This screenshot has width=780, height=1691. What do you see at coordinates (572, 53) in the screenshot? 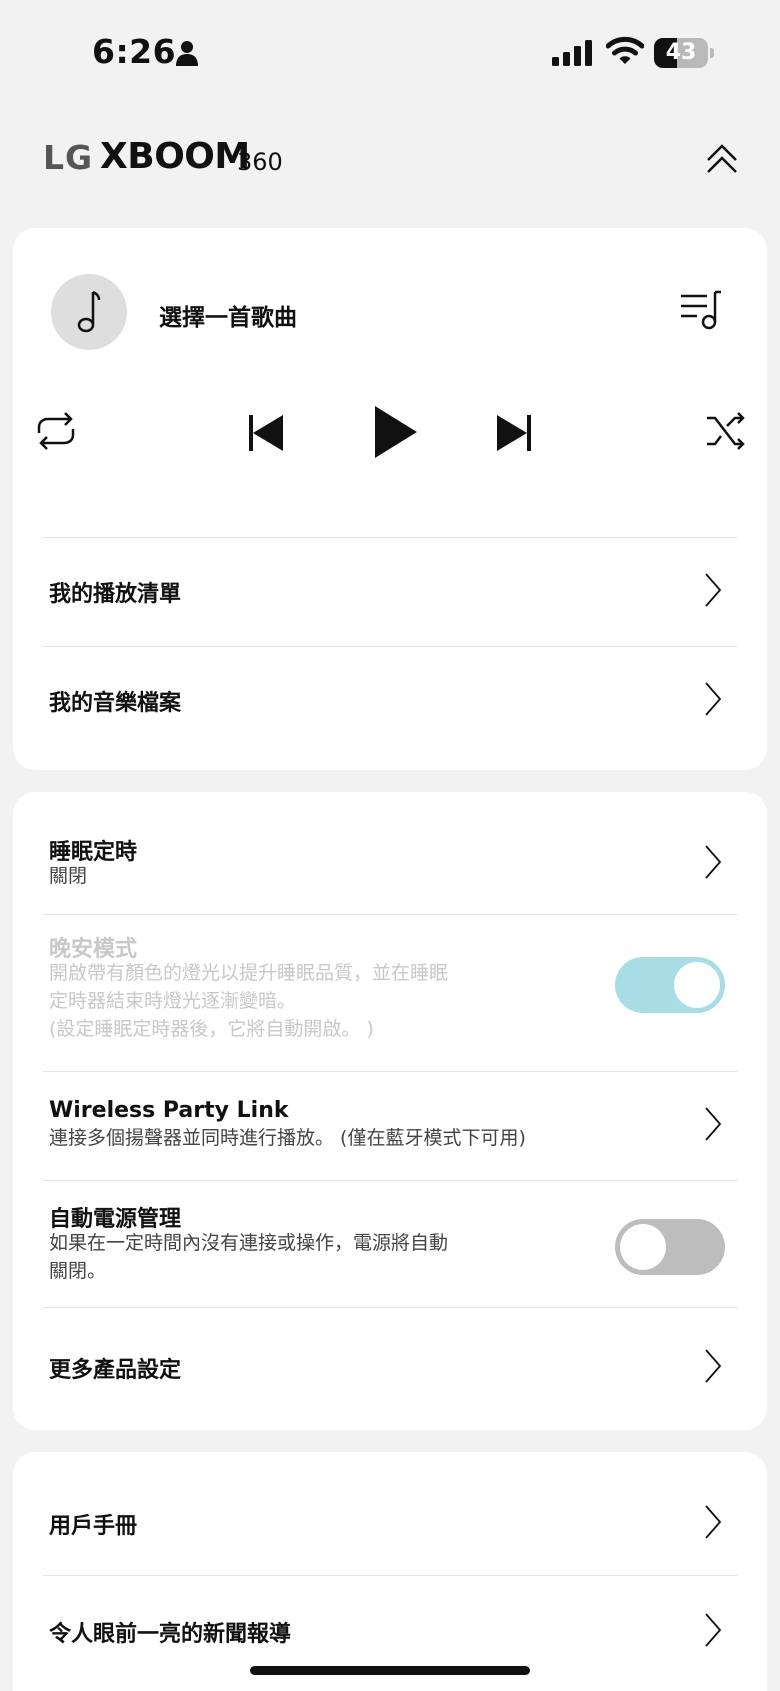
I see `signal-icon` at bounding box center [572, 53].